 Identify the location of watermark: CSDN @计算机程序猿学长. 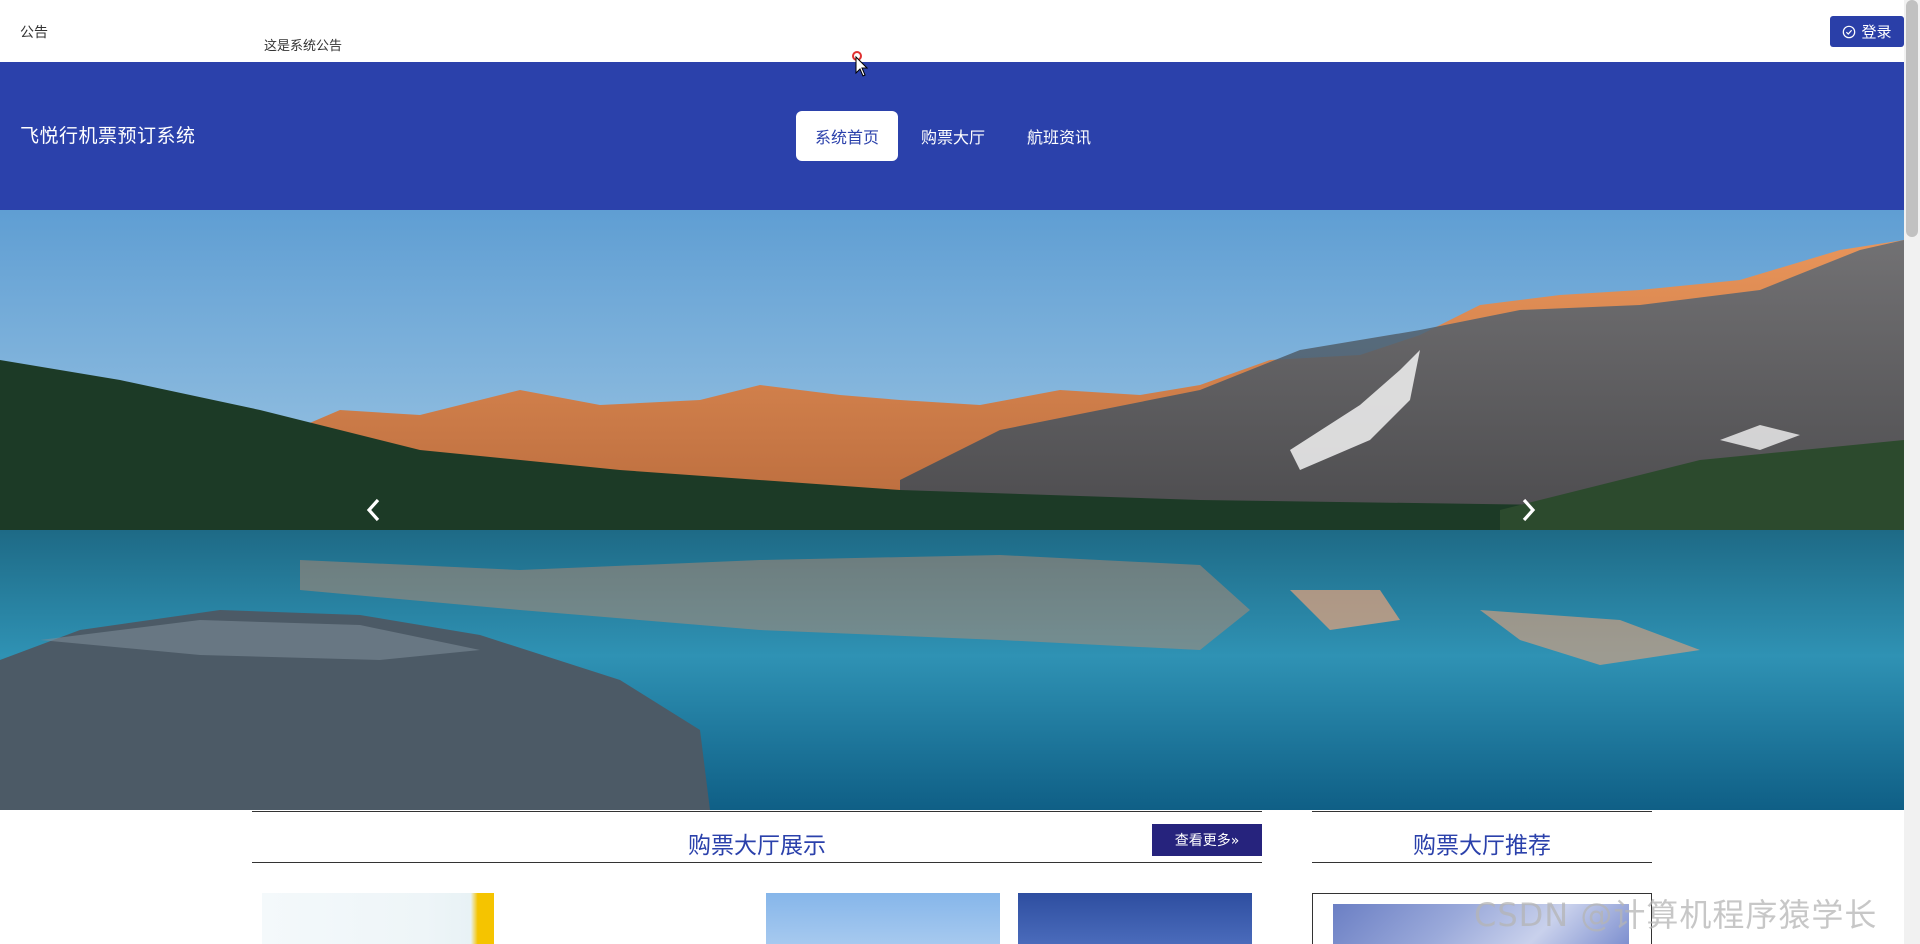
(1676, 915).